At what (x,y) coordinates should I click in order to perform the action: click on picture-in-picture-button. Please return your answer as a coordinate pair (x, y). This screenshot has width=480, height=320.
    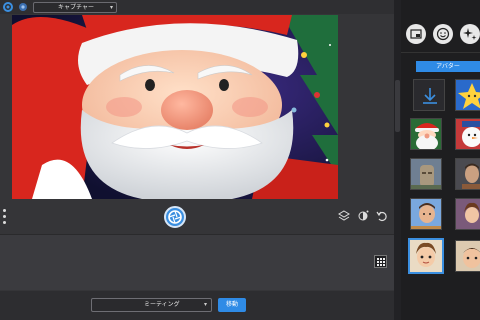
    Looking at the image, I should click on (416, 34).